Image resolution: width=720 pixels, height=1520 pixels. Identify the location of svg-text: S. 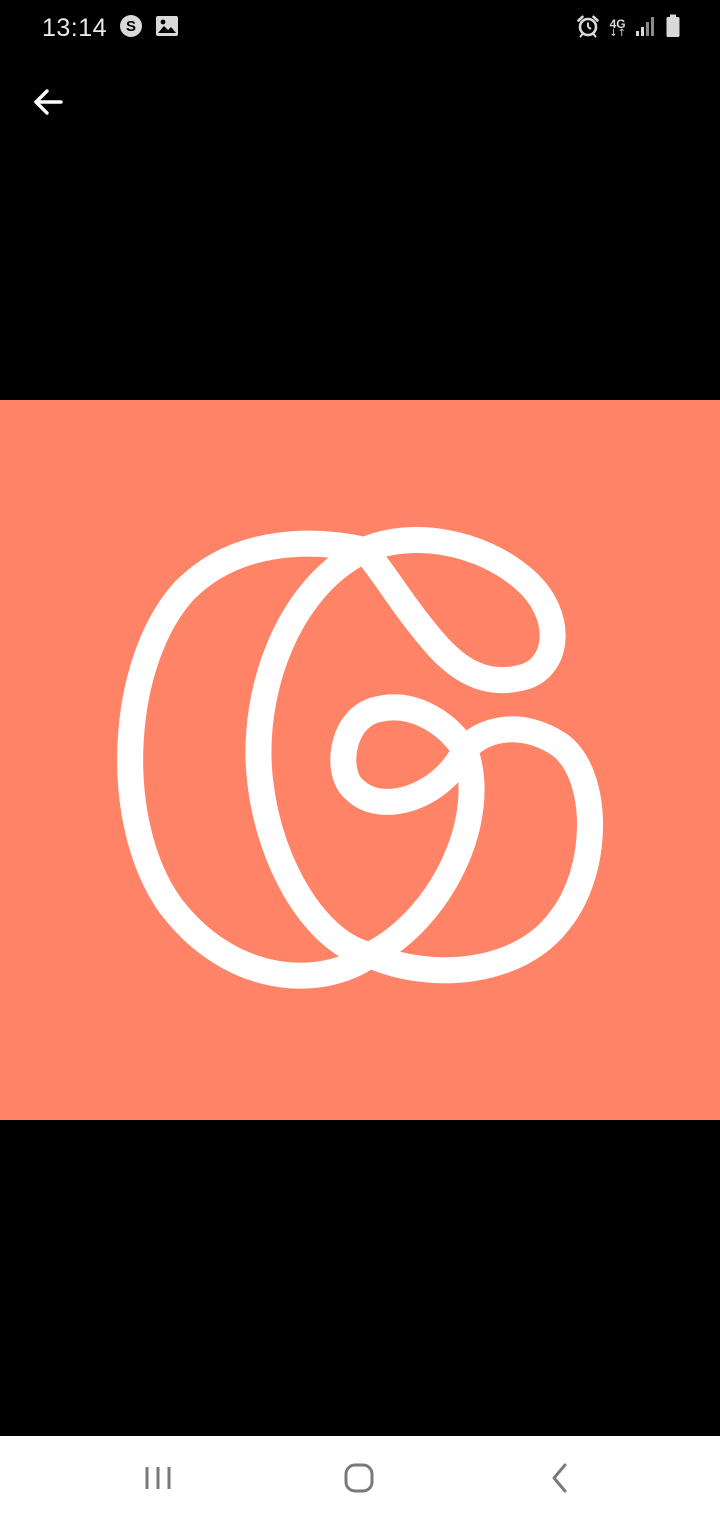
(131, 26).